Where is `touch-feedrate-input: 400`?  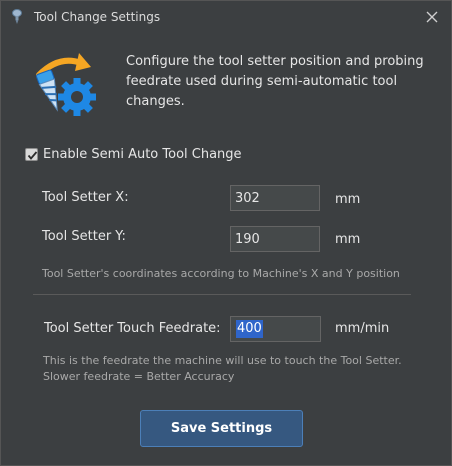 touch-feedrate-input: 400 is located at coordinates (275, 329).